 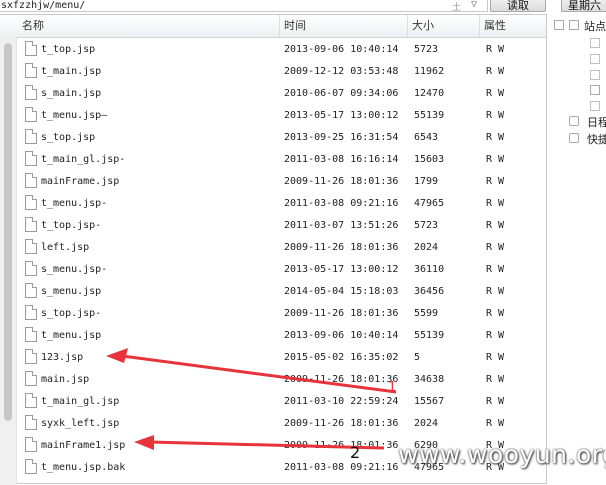 I want to click on annotation-label-2: 2, so click(x=355, y=452).